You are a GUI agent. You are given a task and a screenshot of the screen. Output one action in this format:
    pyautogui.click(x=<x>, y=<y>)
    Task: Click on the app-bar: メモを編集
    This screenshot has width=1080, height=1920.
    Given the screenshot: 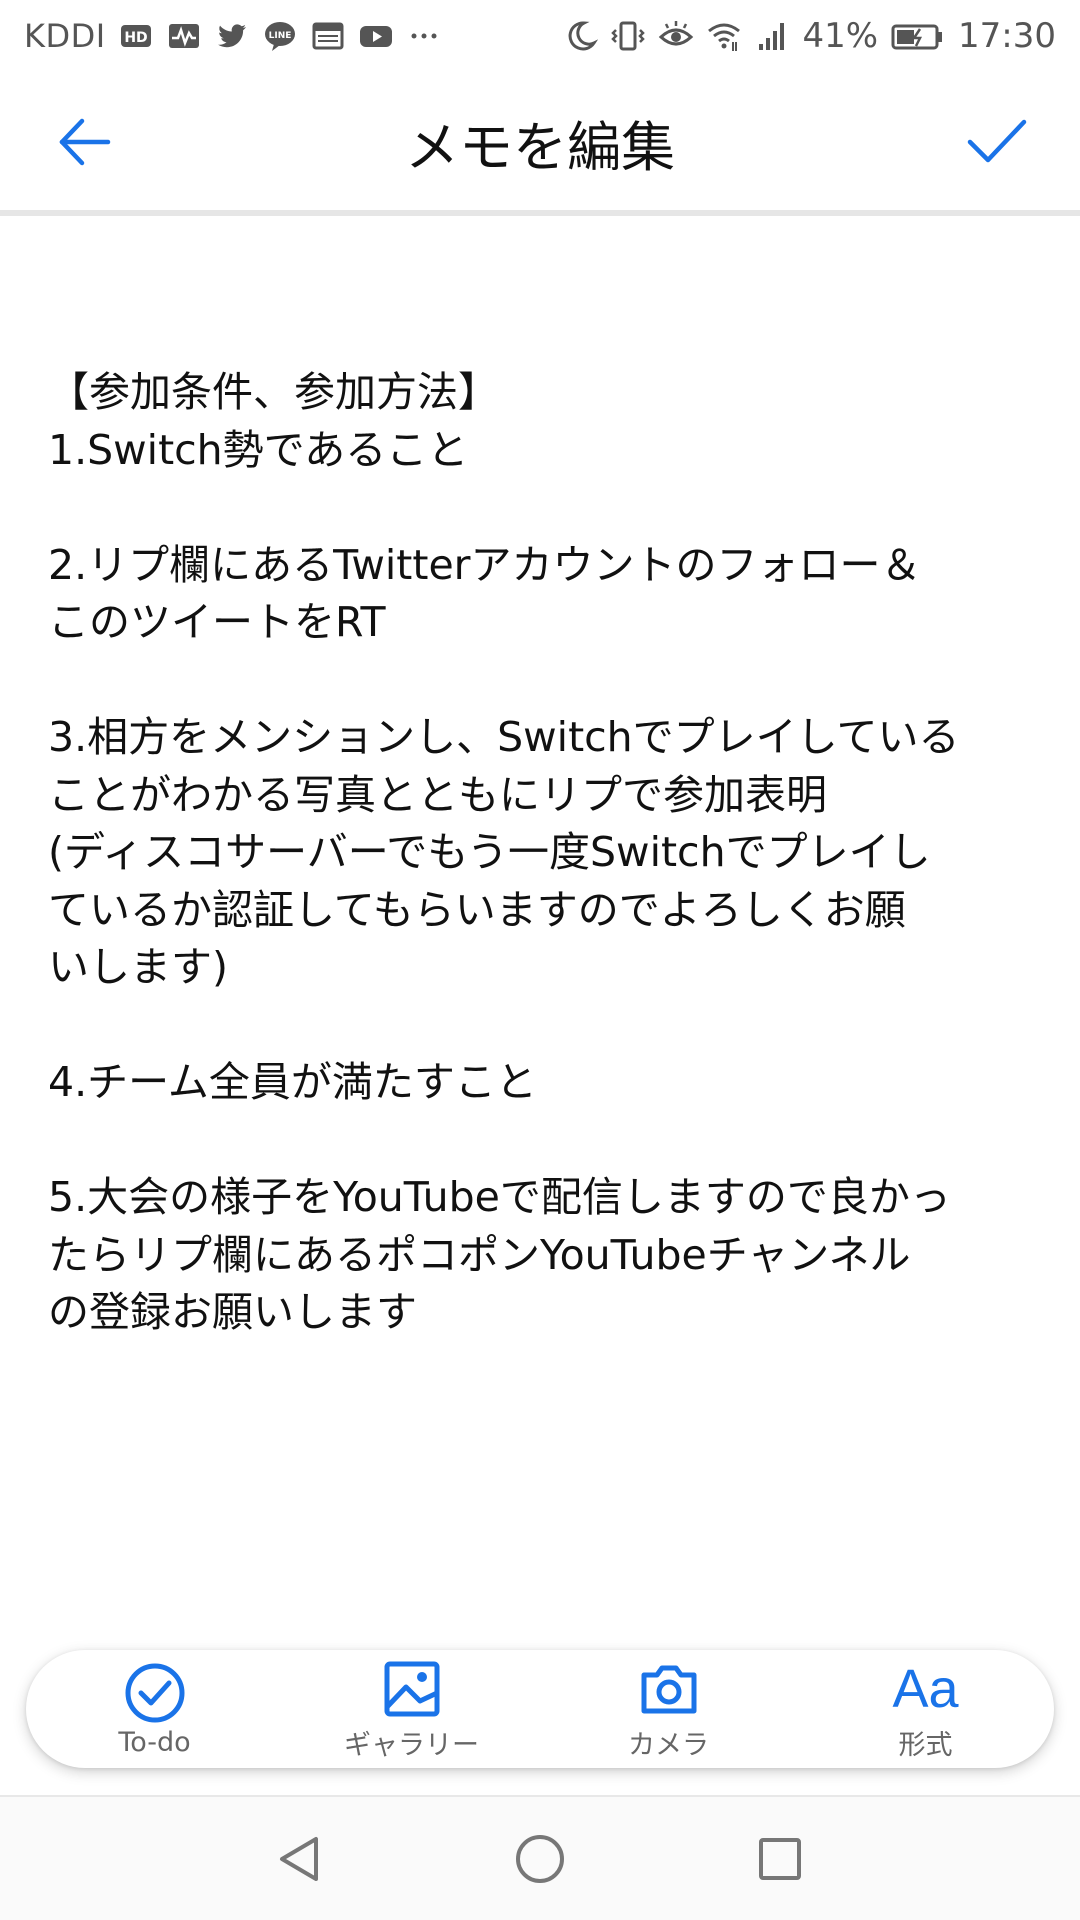 What is the action you would take?
    pyautogui.click(x=540, y=142)
    